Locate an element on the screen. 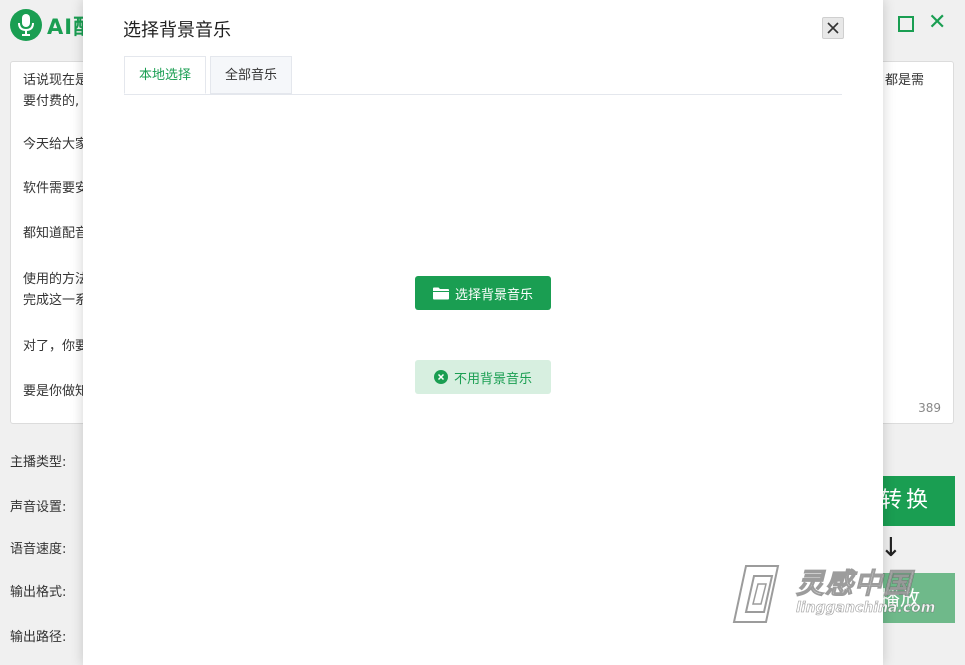  arrow-down-icon: ↓ is located at coordinates (891, 548).